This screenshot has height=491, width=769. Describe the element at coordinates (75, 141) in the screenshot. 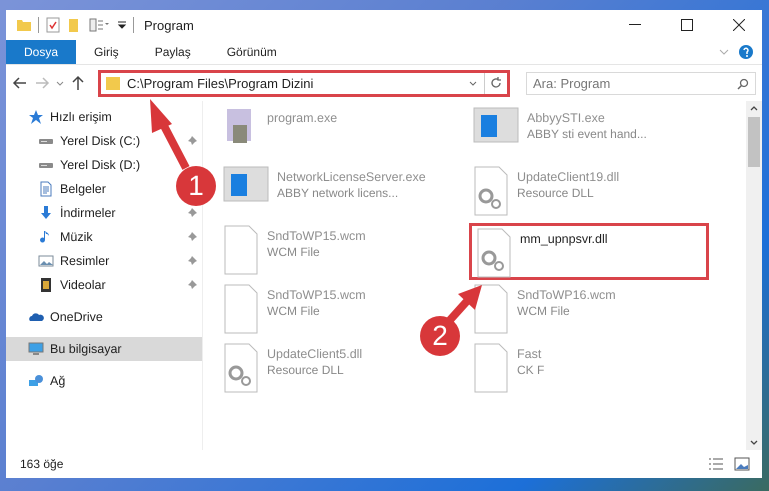

I see `sidebar-item: Yerel Disk (C:)` at that location.